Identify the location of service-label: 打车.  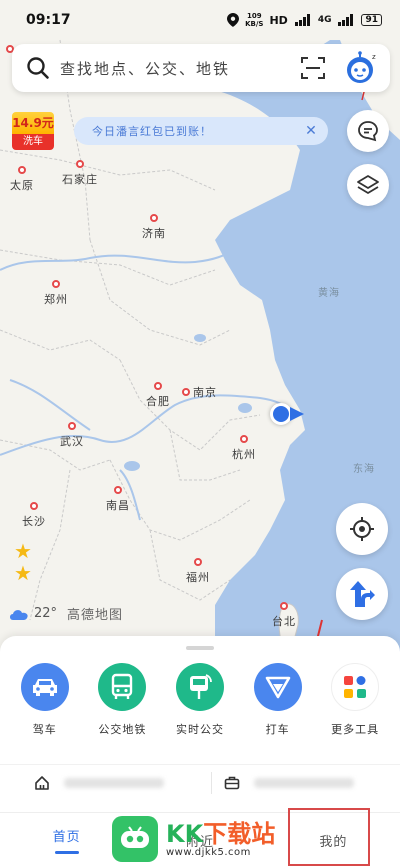
(277, 729).